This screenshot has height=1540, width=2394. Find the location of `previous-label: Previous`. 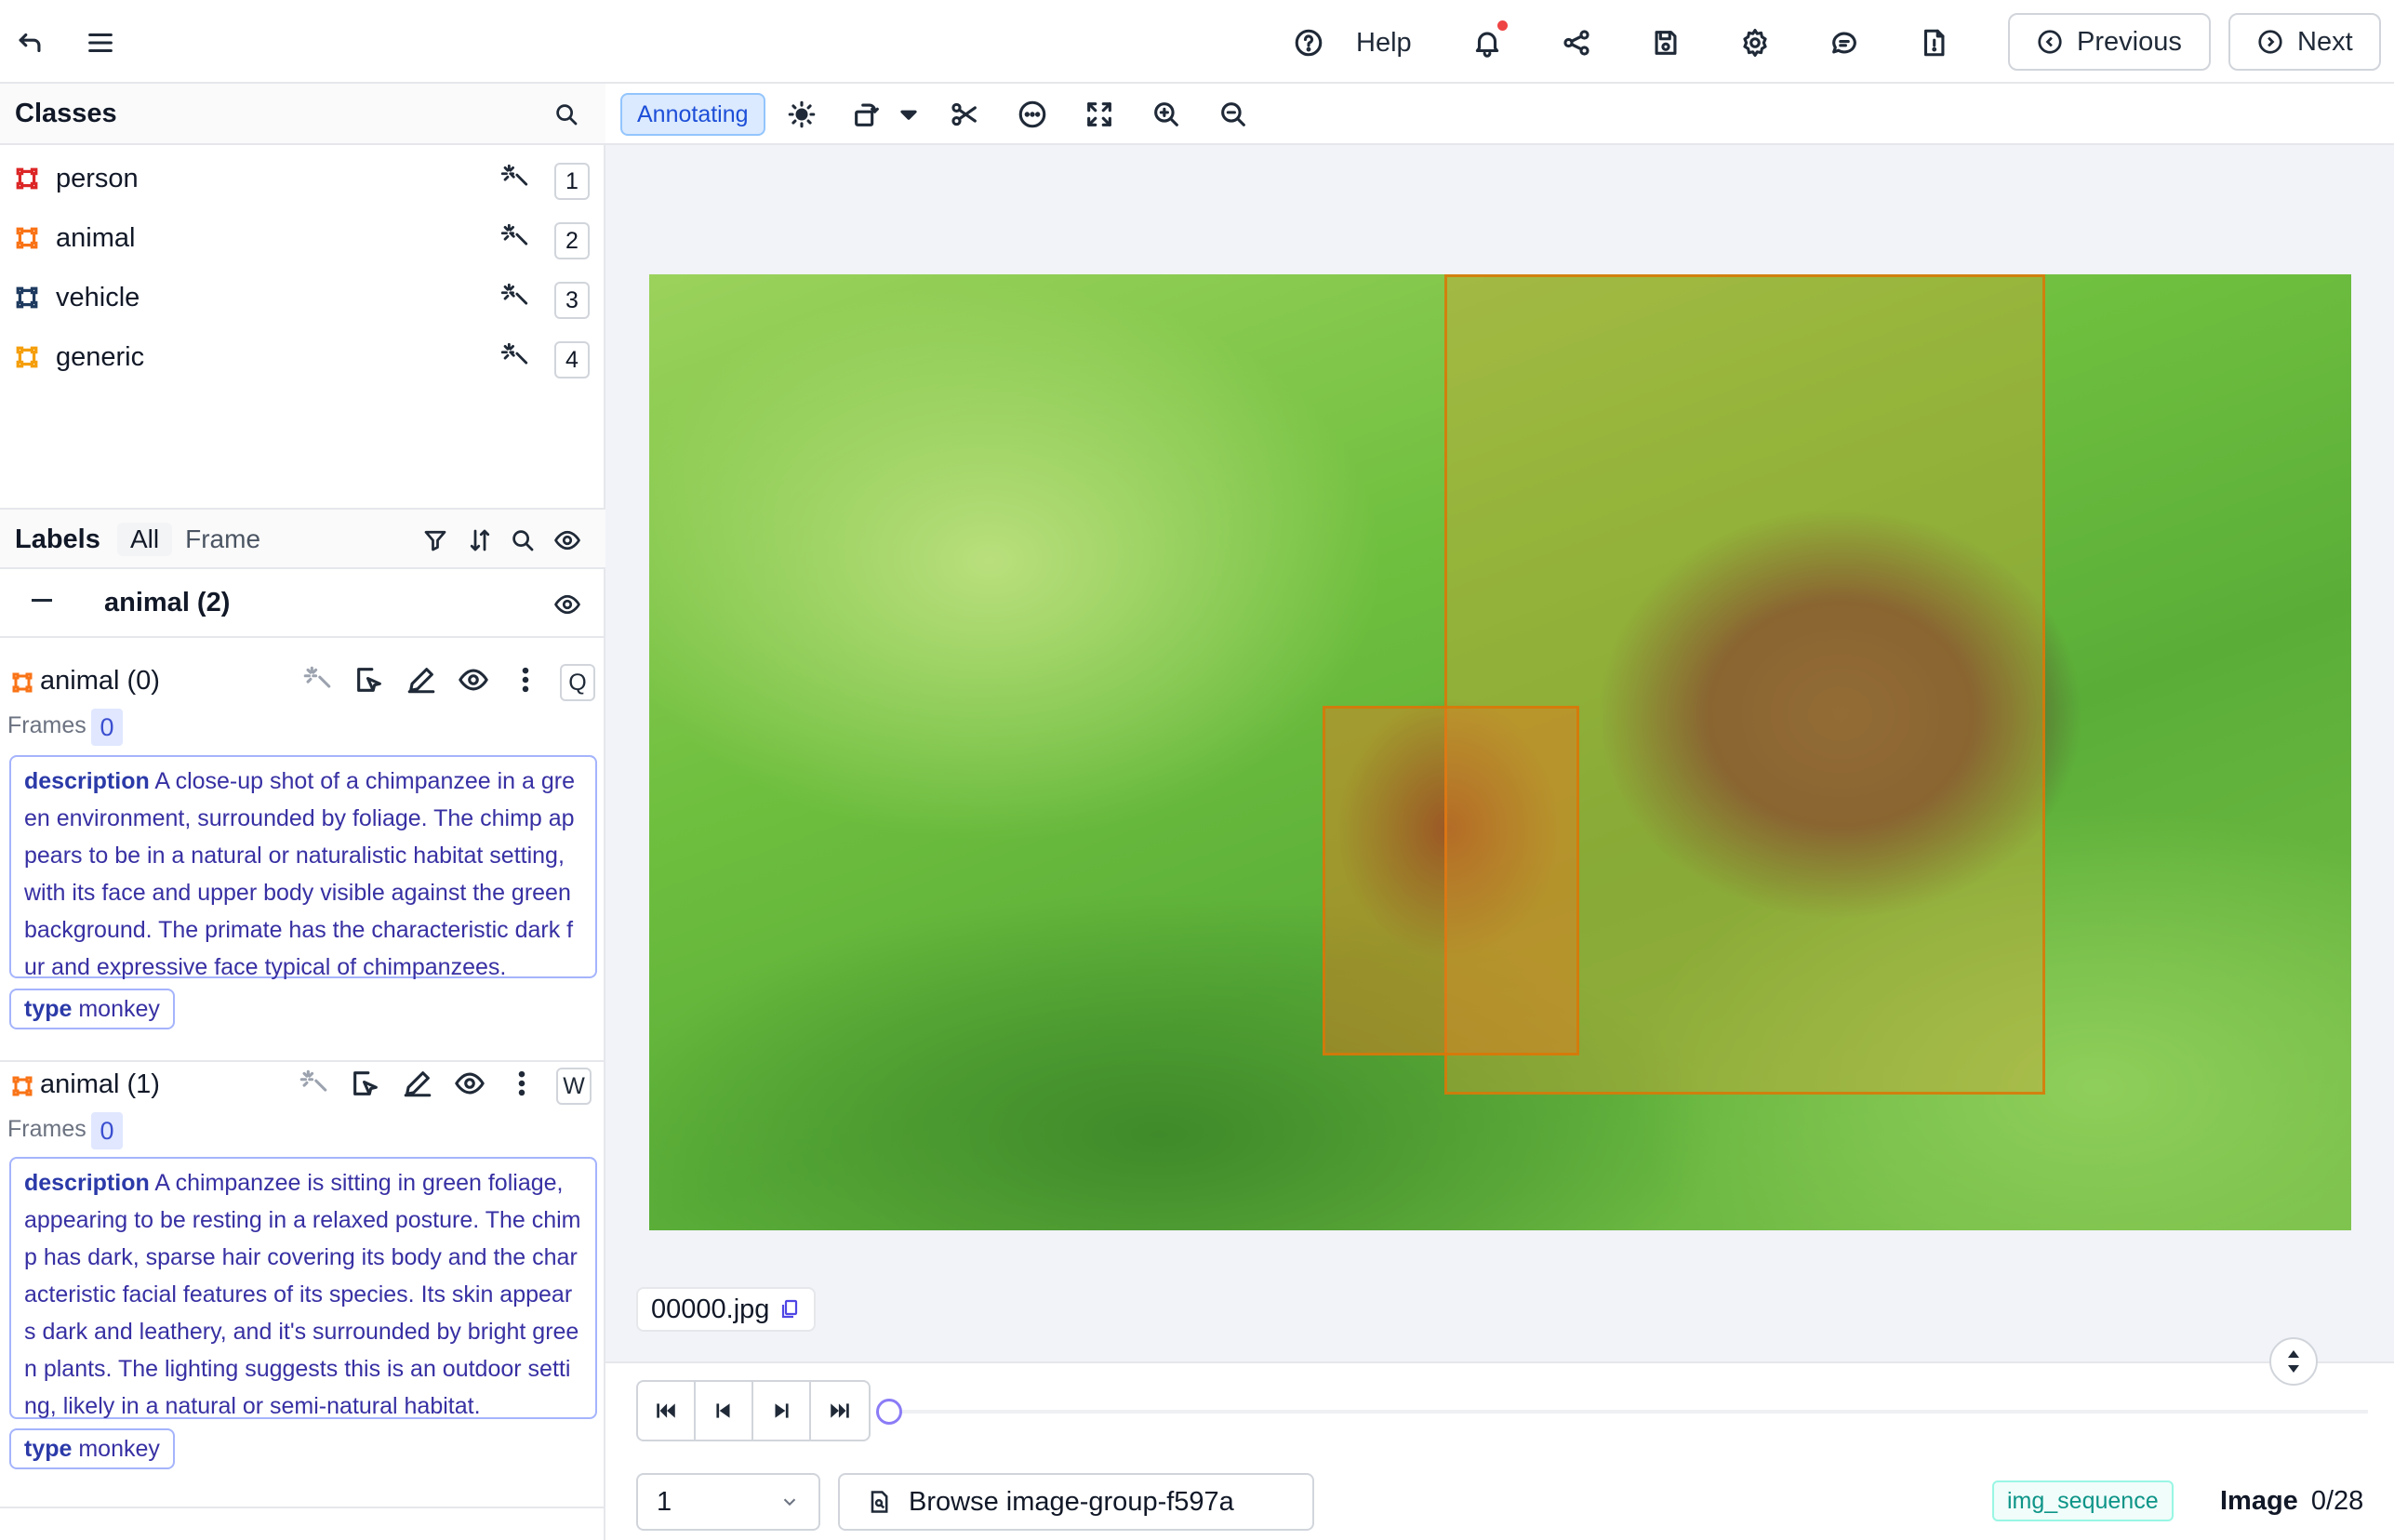

previous-label: Previous is located at coordinates (2130, 41).